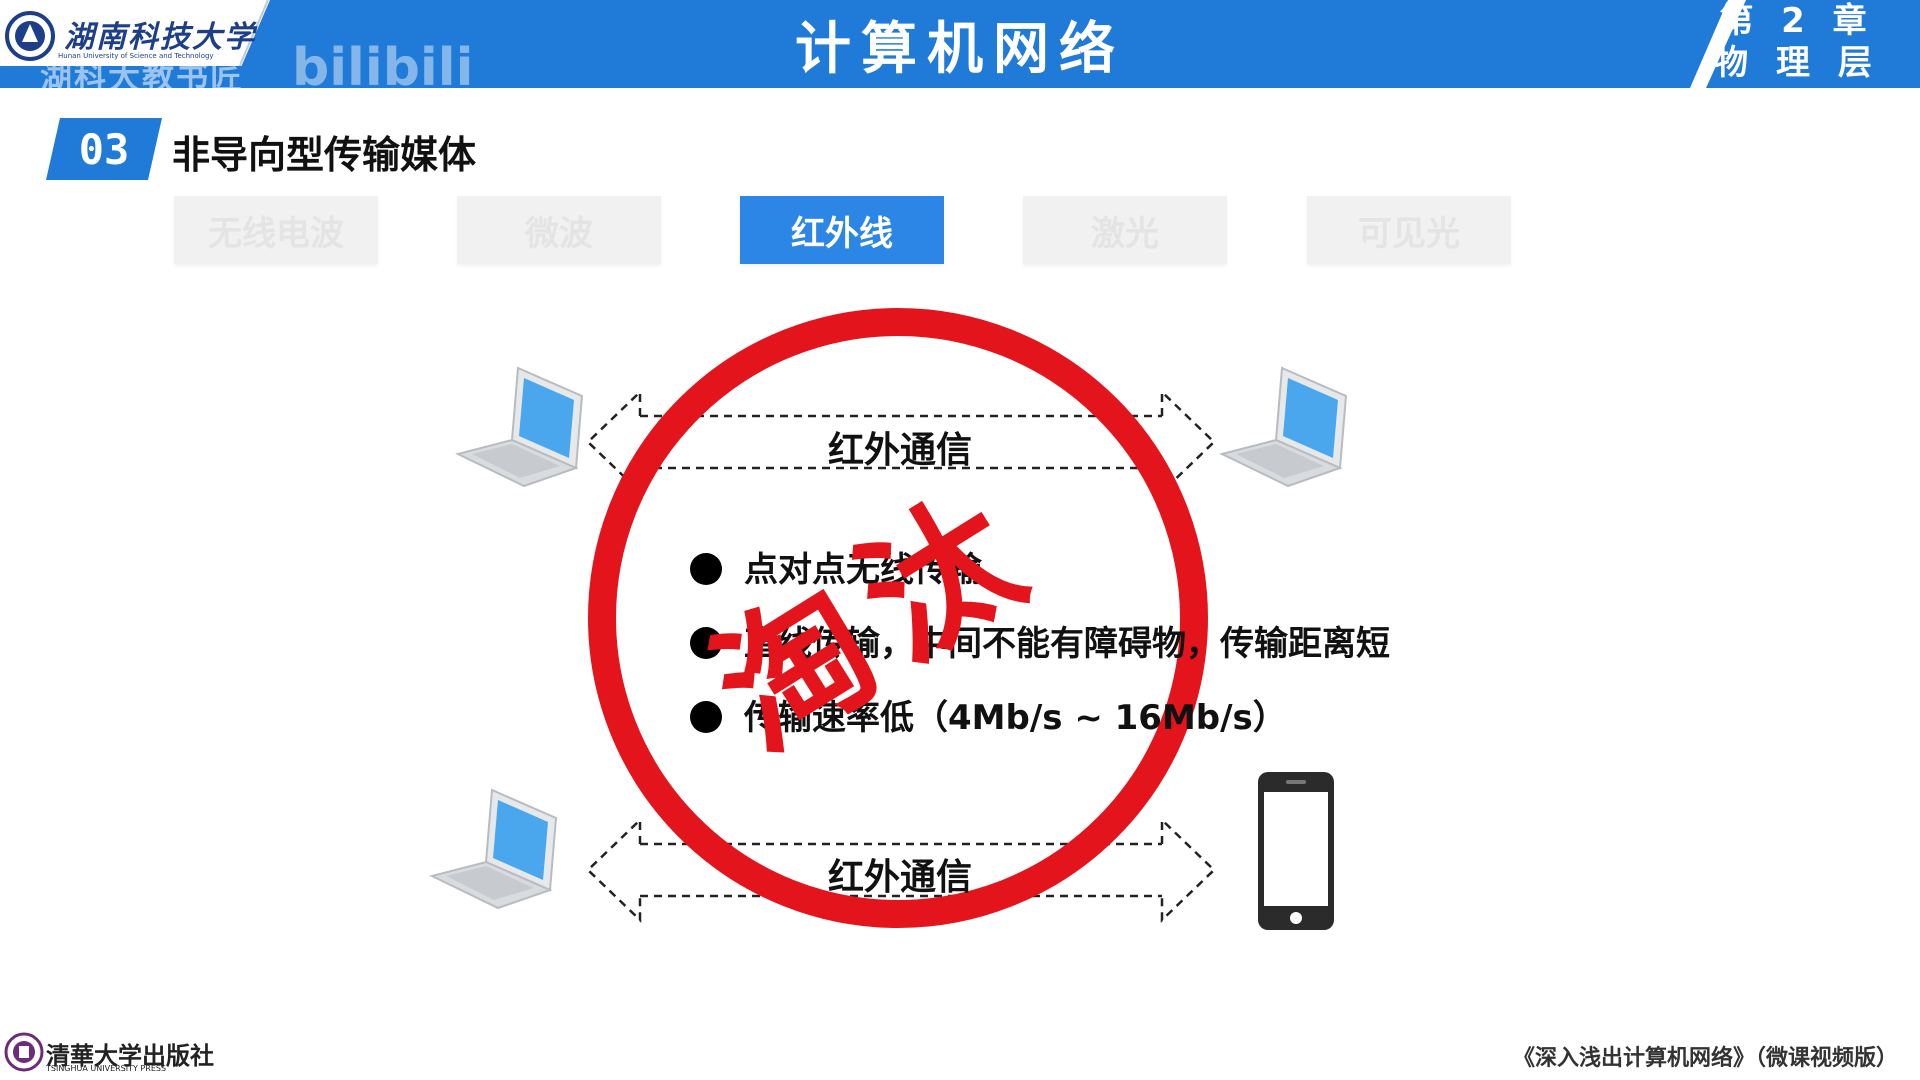 The height and width of the screenshot is (1080, 1920). I want to click on press-english-name: TSINGHUA UNIVERSITY PRESS, so click(106, 1068).